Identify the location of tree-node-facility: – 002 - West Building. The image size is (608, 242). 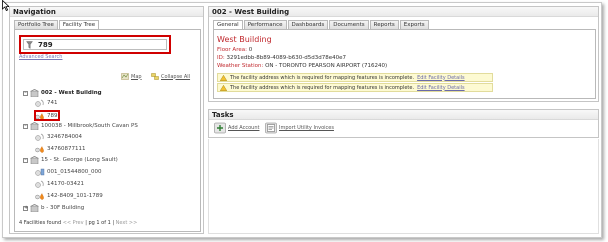
(62, 93).